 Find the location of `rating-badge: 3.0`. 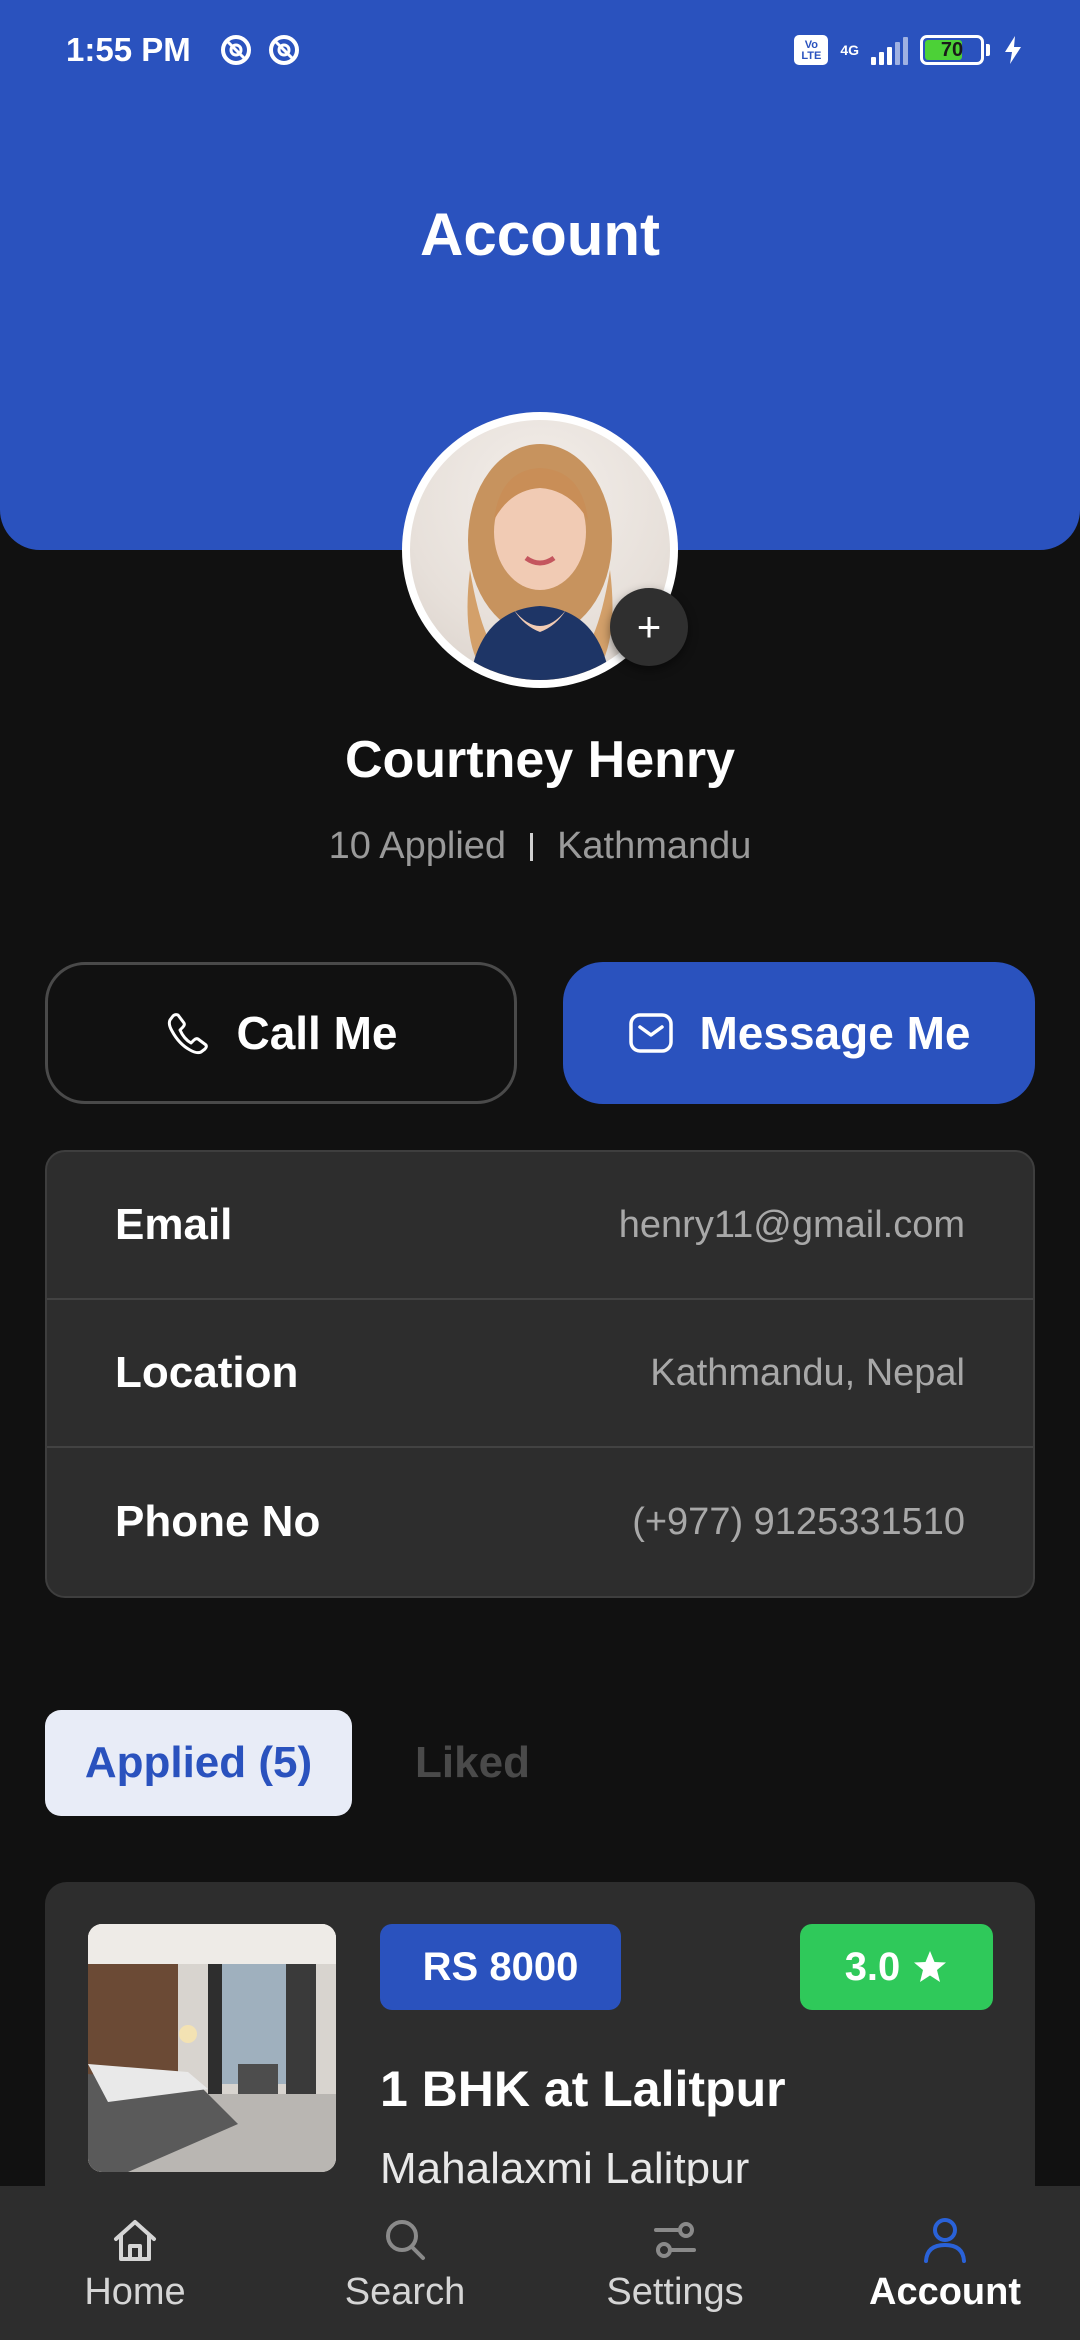

rating-badge: 3.0 is located at coordinates (896, 1967).